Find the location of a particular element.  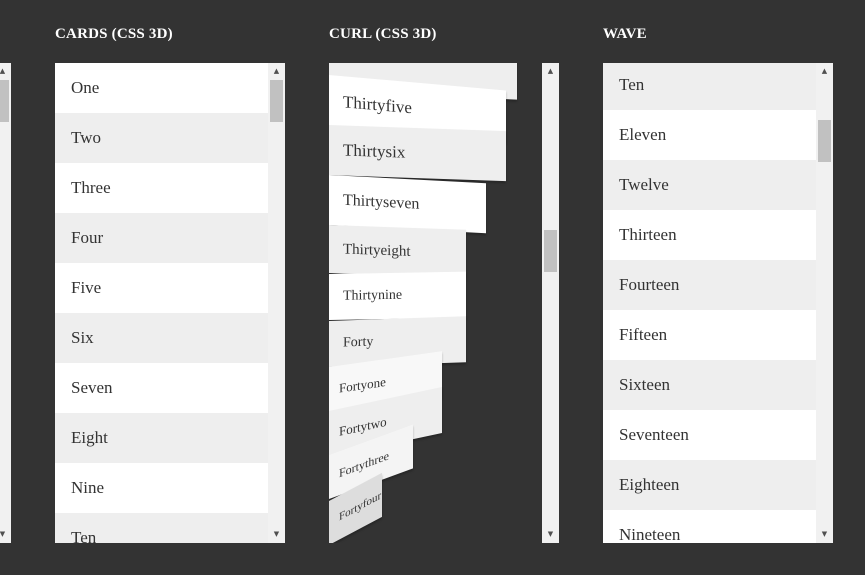

list-item: Thirtyseven is located at coordinates (407, 204).